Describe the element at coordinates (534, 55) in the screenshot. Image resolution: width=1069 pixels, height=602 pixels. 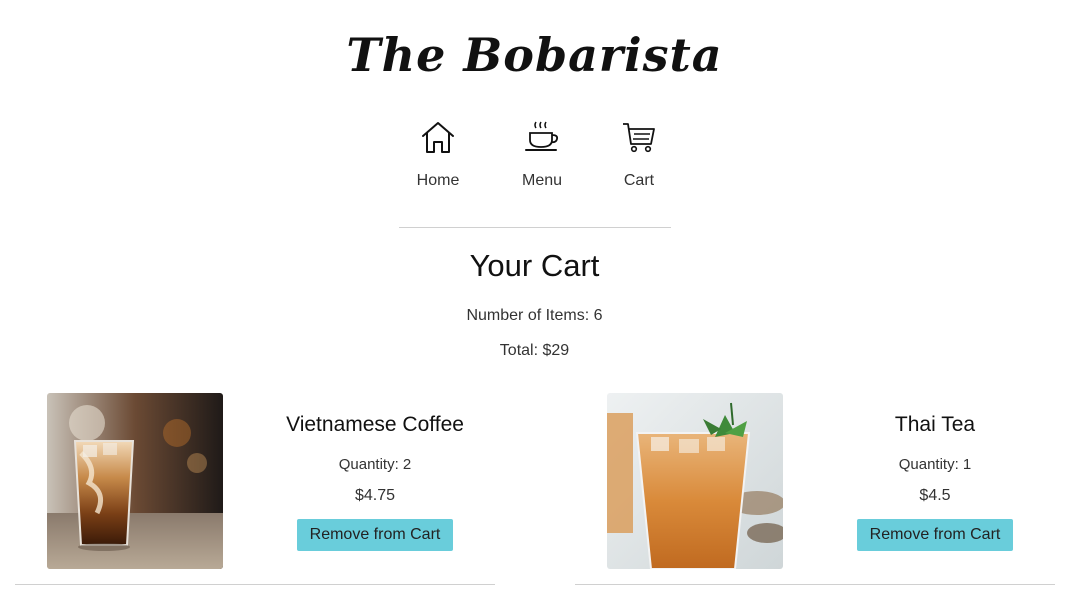
I see `brand-title: The Bobarista` at that location.